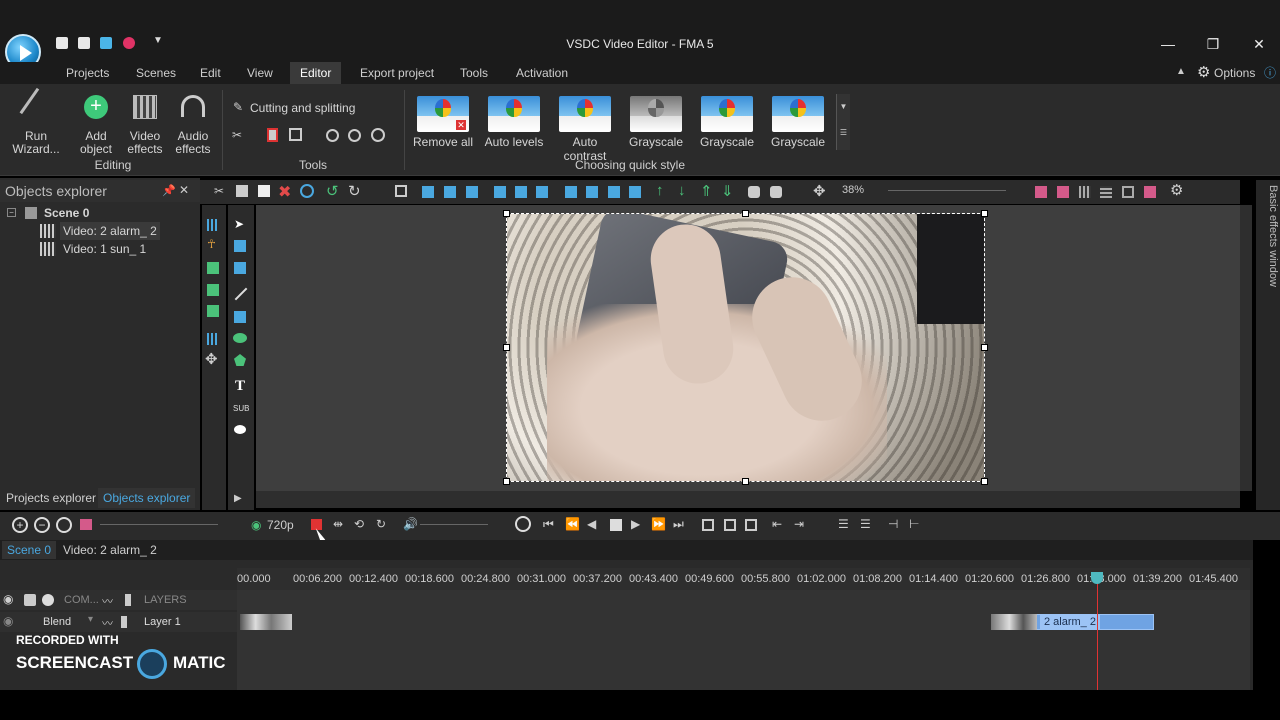 Image resolution: width=1280 pixels, height=720 pixels. Describe the element at coordinates (542, 73) in the screenshot. I see `menu-activation: Activation` at that location.